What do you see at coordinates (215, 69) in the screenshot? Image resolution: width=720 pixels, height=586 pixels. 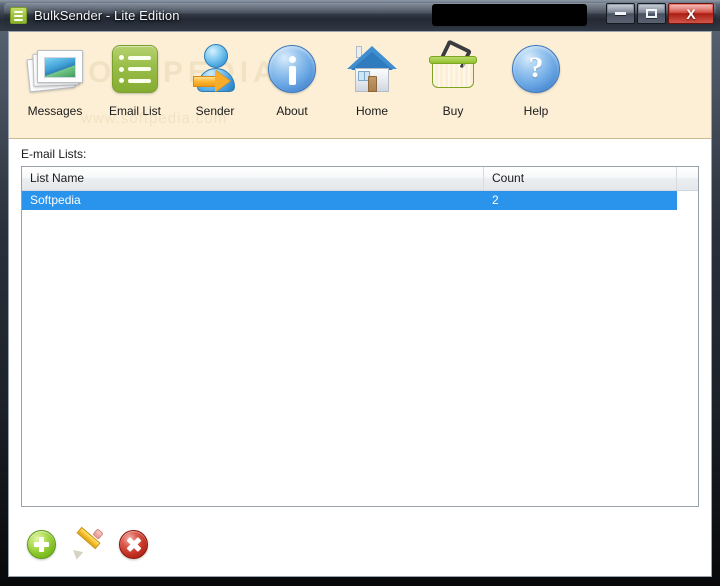 I see `user-arrow-icon` at bounding box center [215, 69].